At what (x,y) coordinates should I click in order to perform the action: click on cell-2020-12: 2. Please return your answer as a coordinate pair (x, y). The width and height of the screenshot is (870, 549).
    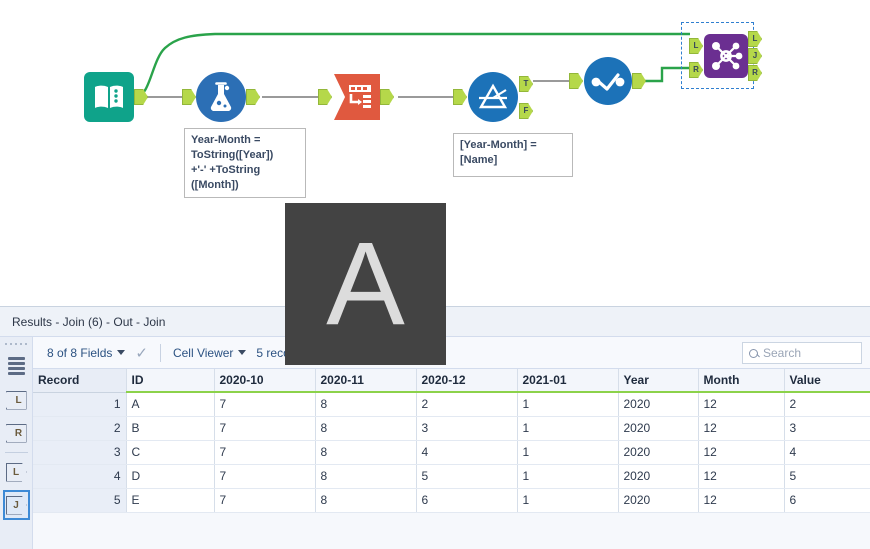
    Looking at the image, I should click on (467, 404).